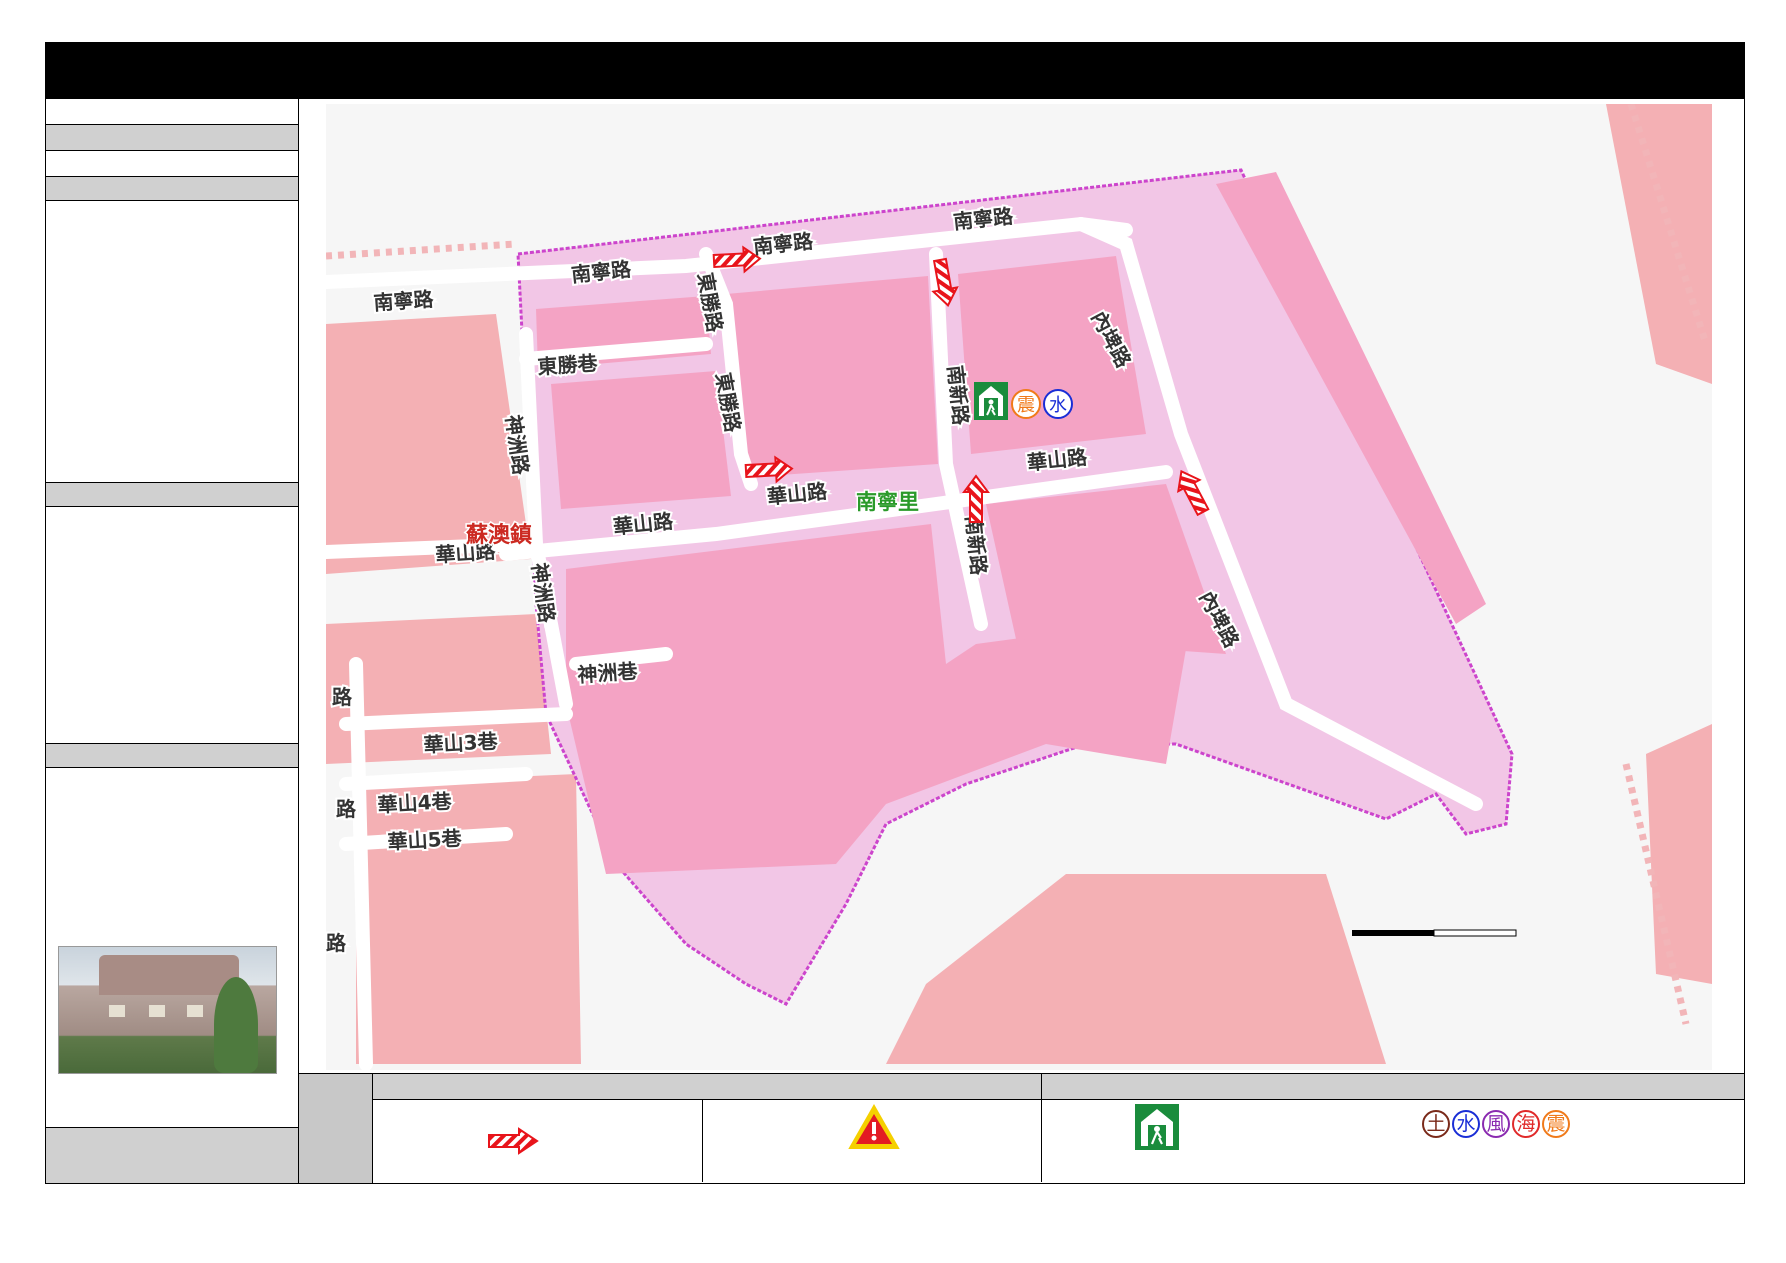 This screenshot has height=1263, width=1786. Describe the element at coordinates (169, 975) in the screenshot. I see `photo-roof` at that location.